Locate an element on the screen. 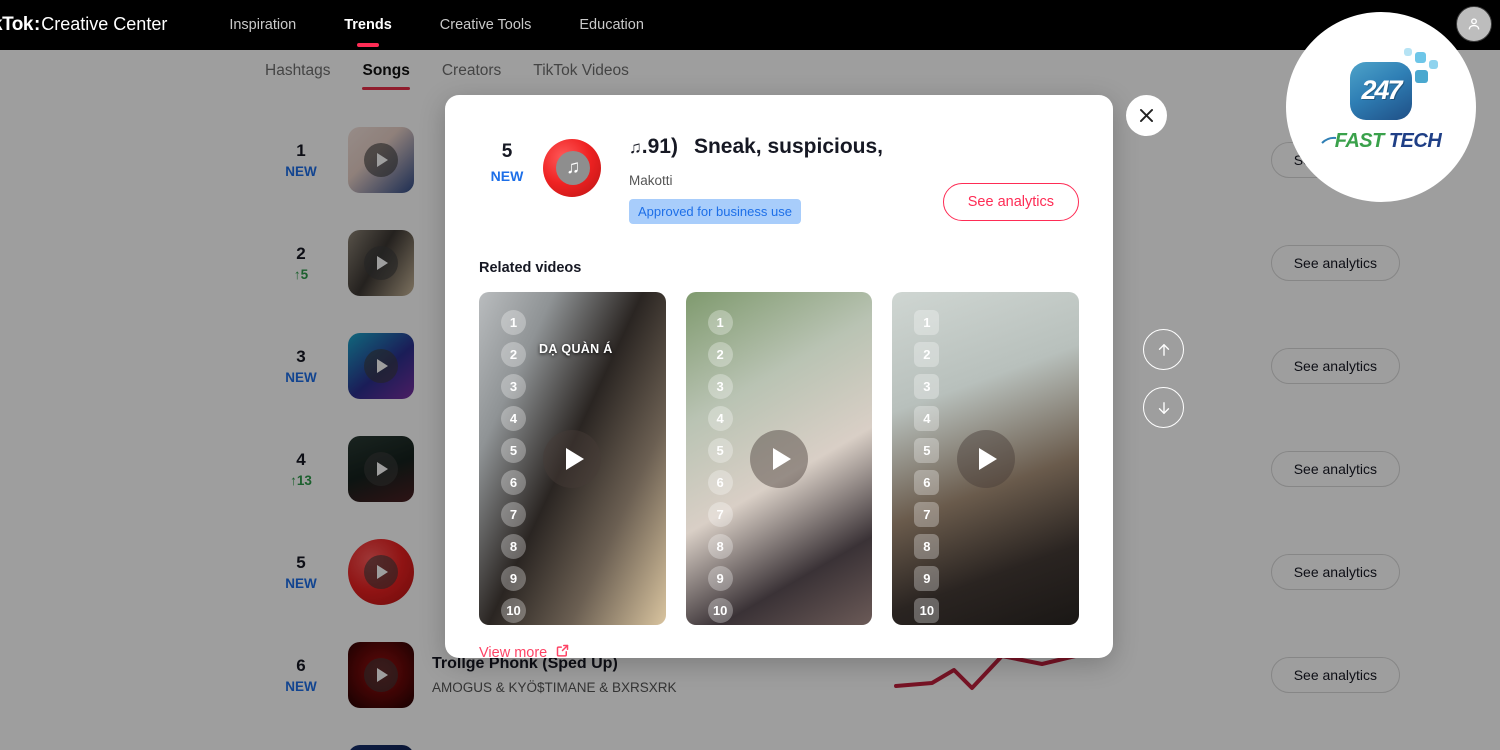 This screenshot has width=1500, height=750. related-videos-heading: Related videos is located at coordinates (530, 268).